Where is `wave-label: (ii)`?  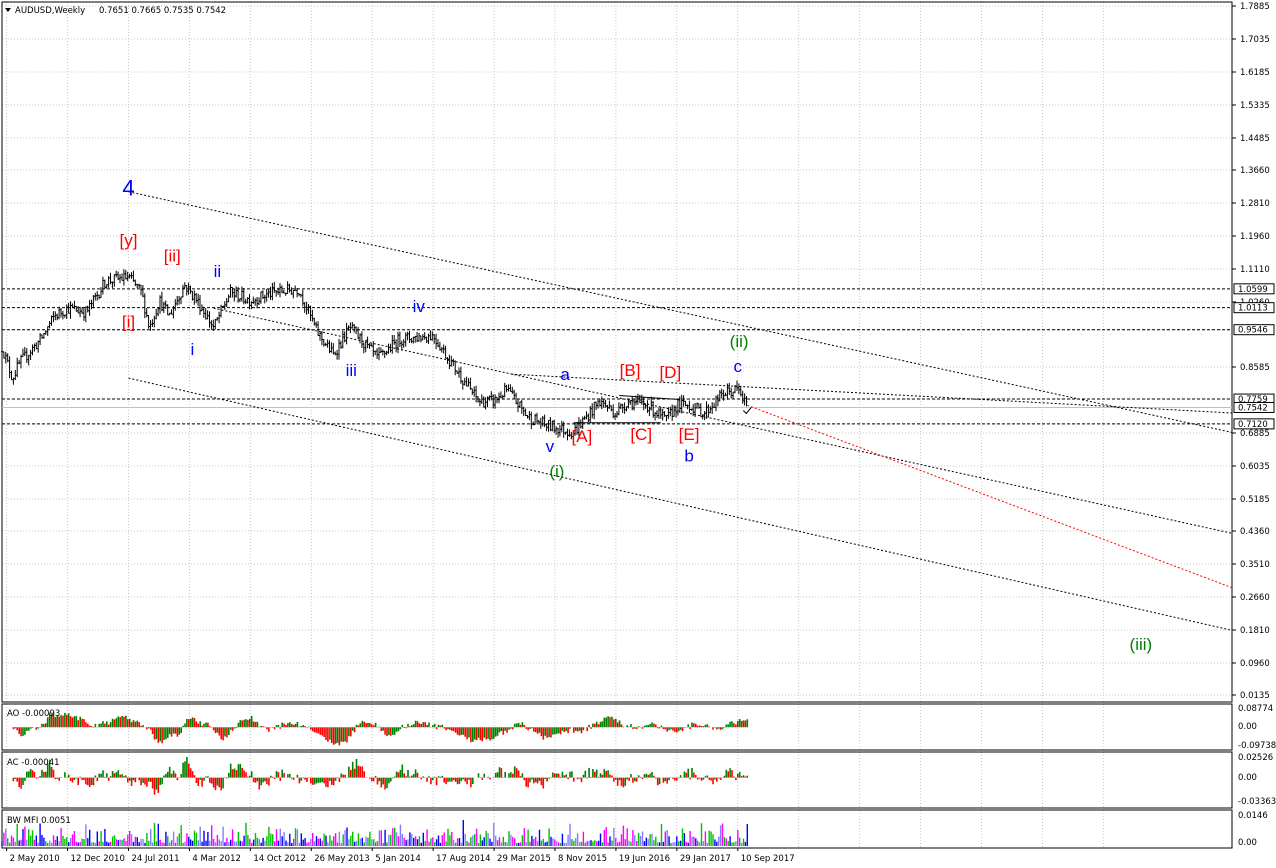 wave-label: (ii) is located at coordinates (739, 341).